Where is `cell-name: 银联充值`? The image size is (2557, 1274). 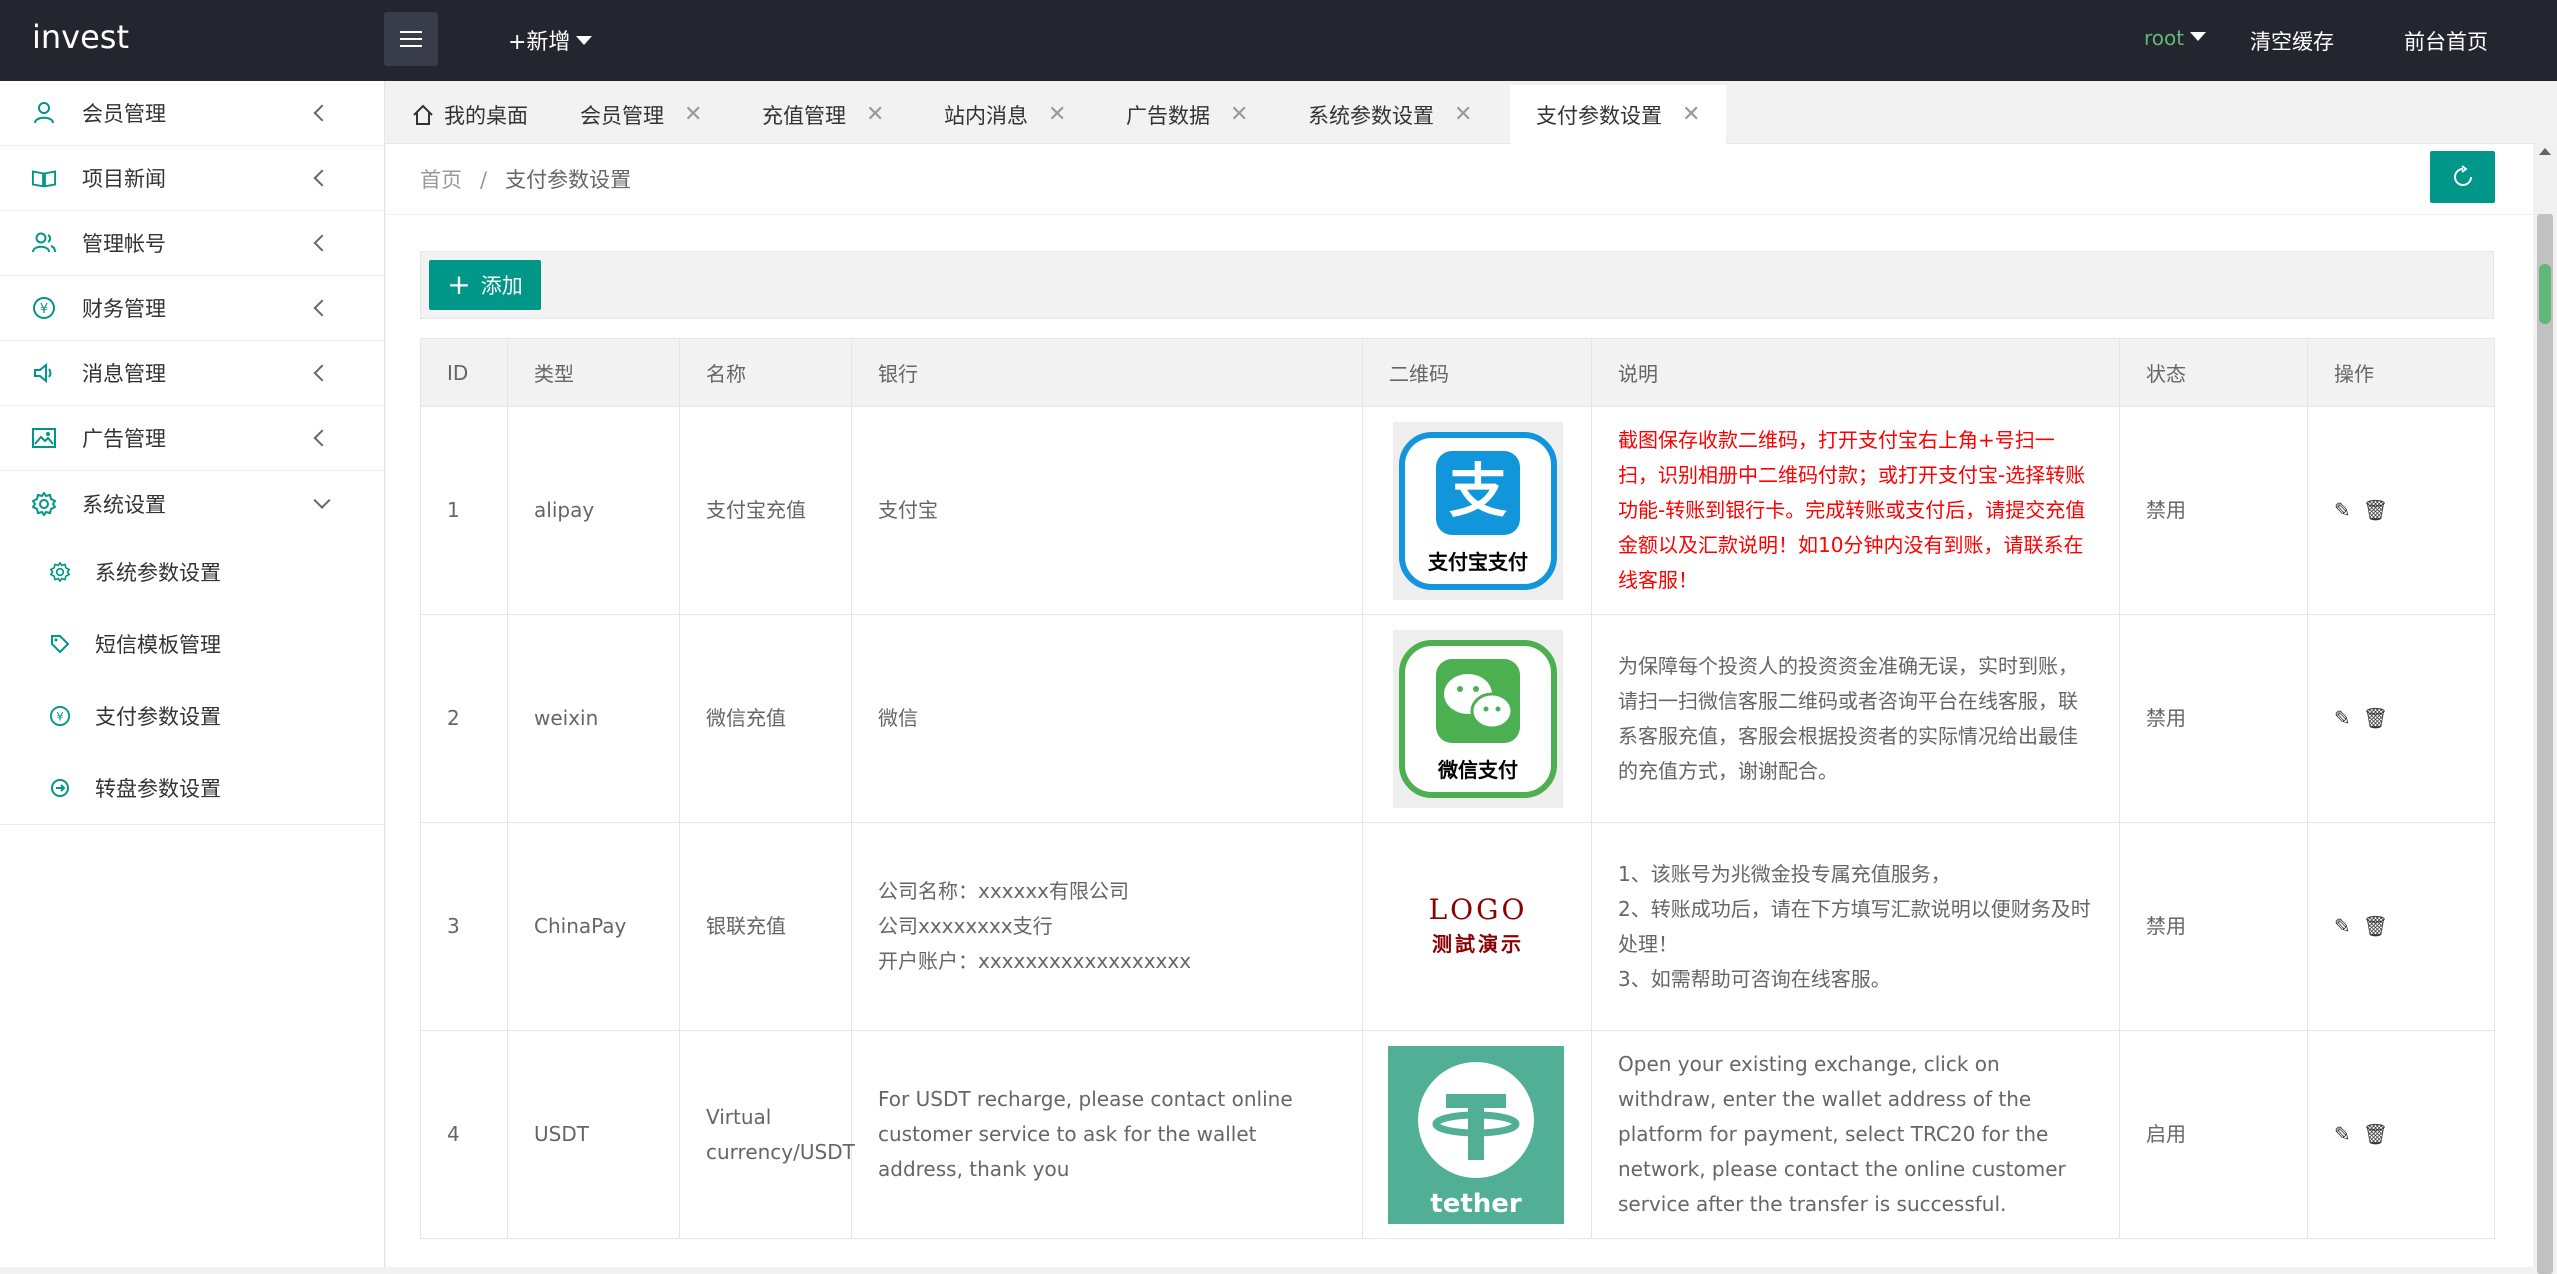 cell-name: 银联充值 is located at coordinates (765, 926).